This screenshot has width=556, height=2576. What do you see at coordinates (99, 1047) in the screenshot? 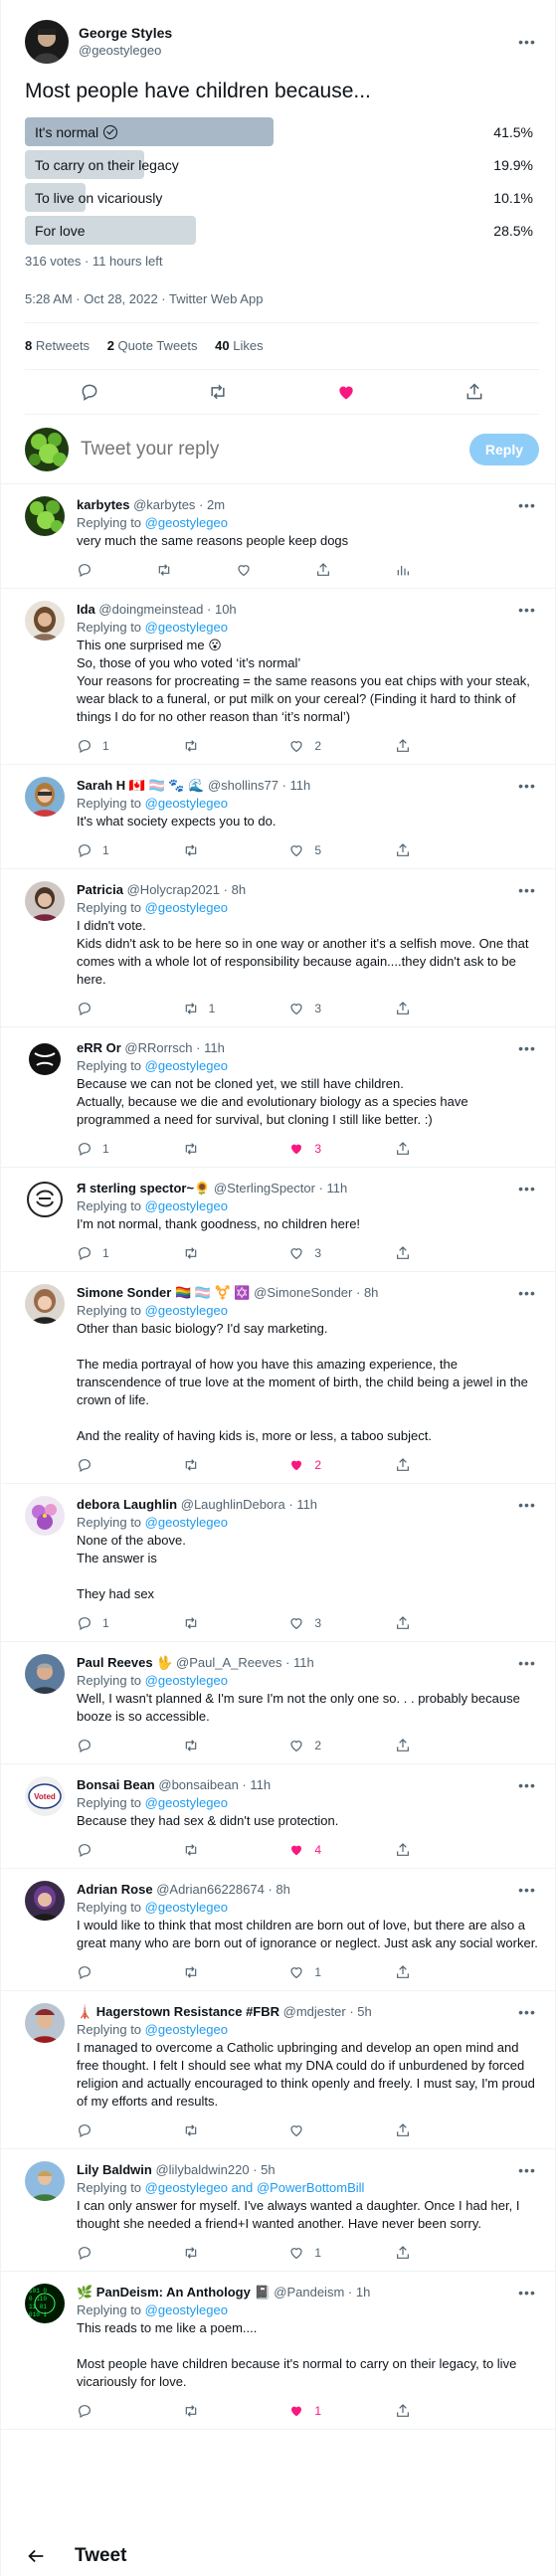
I see `reply-author-name: eRR Or` at bounding box center [99, 1047].